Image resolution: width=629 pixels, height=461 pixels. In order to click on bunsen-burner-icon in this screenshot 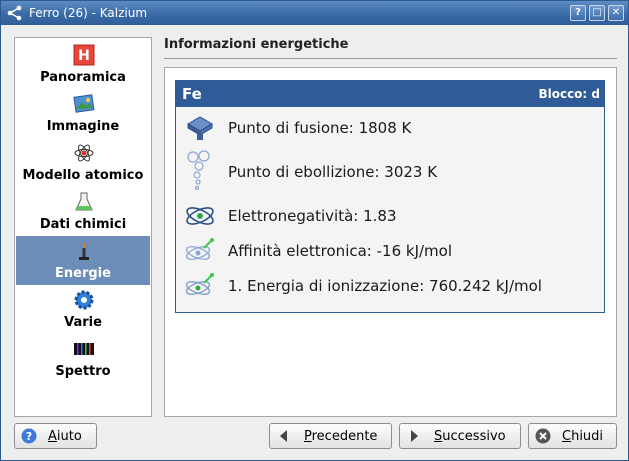, I will do `click(84, 251)`.